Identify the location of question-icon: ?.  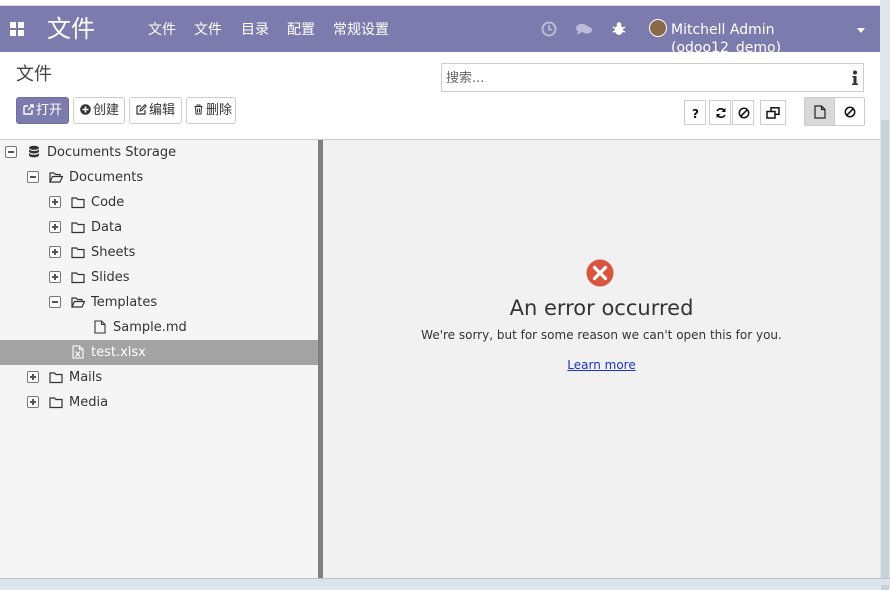
(695, 113).